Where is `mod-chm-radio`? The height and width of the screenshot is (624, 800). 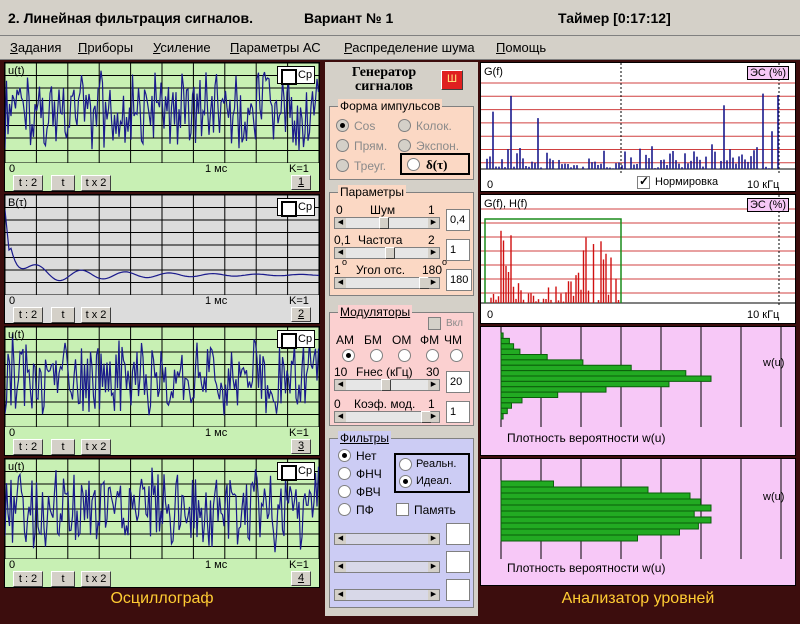
mod-chm-radio is located at coordinates (456, 355).